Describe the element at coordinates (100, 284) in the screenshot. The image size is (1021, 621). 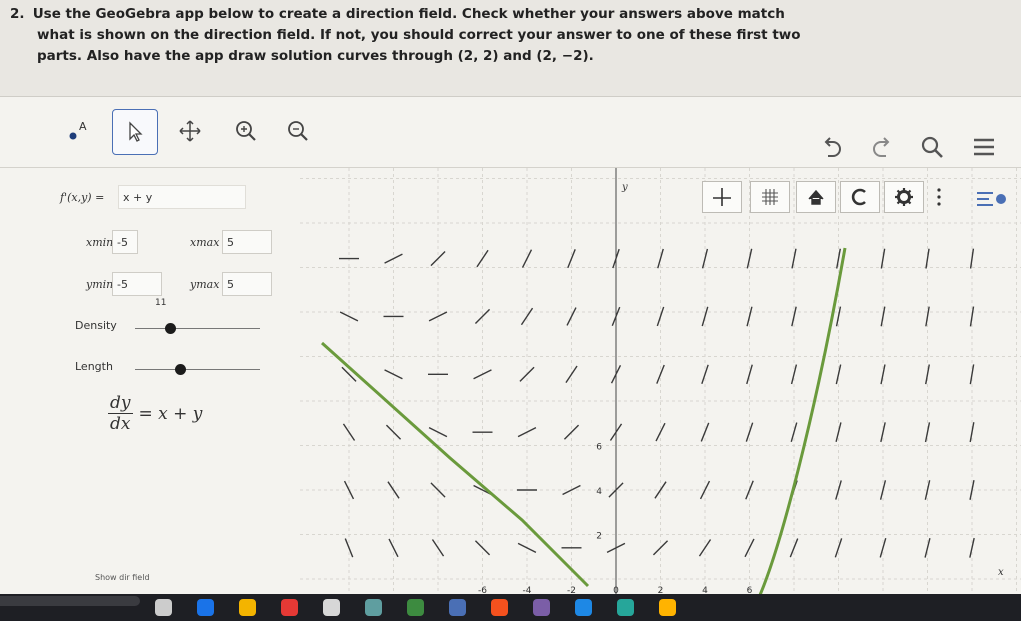
I see `ymin-label: ymin` at that location.